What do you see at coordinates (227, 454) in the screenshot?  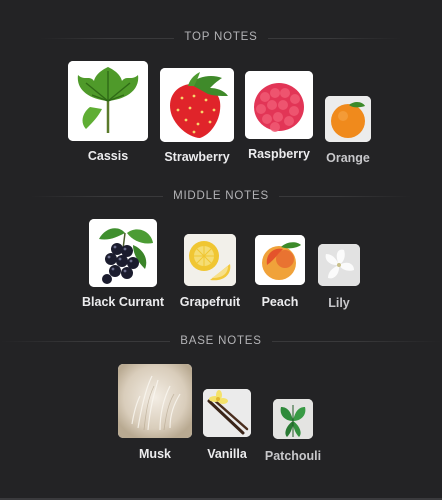 I see `note-label: Vanilla` at bounding box center [227, 454].